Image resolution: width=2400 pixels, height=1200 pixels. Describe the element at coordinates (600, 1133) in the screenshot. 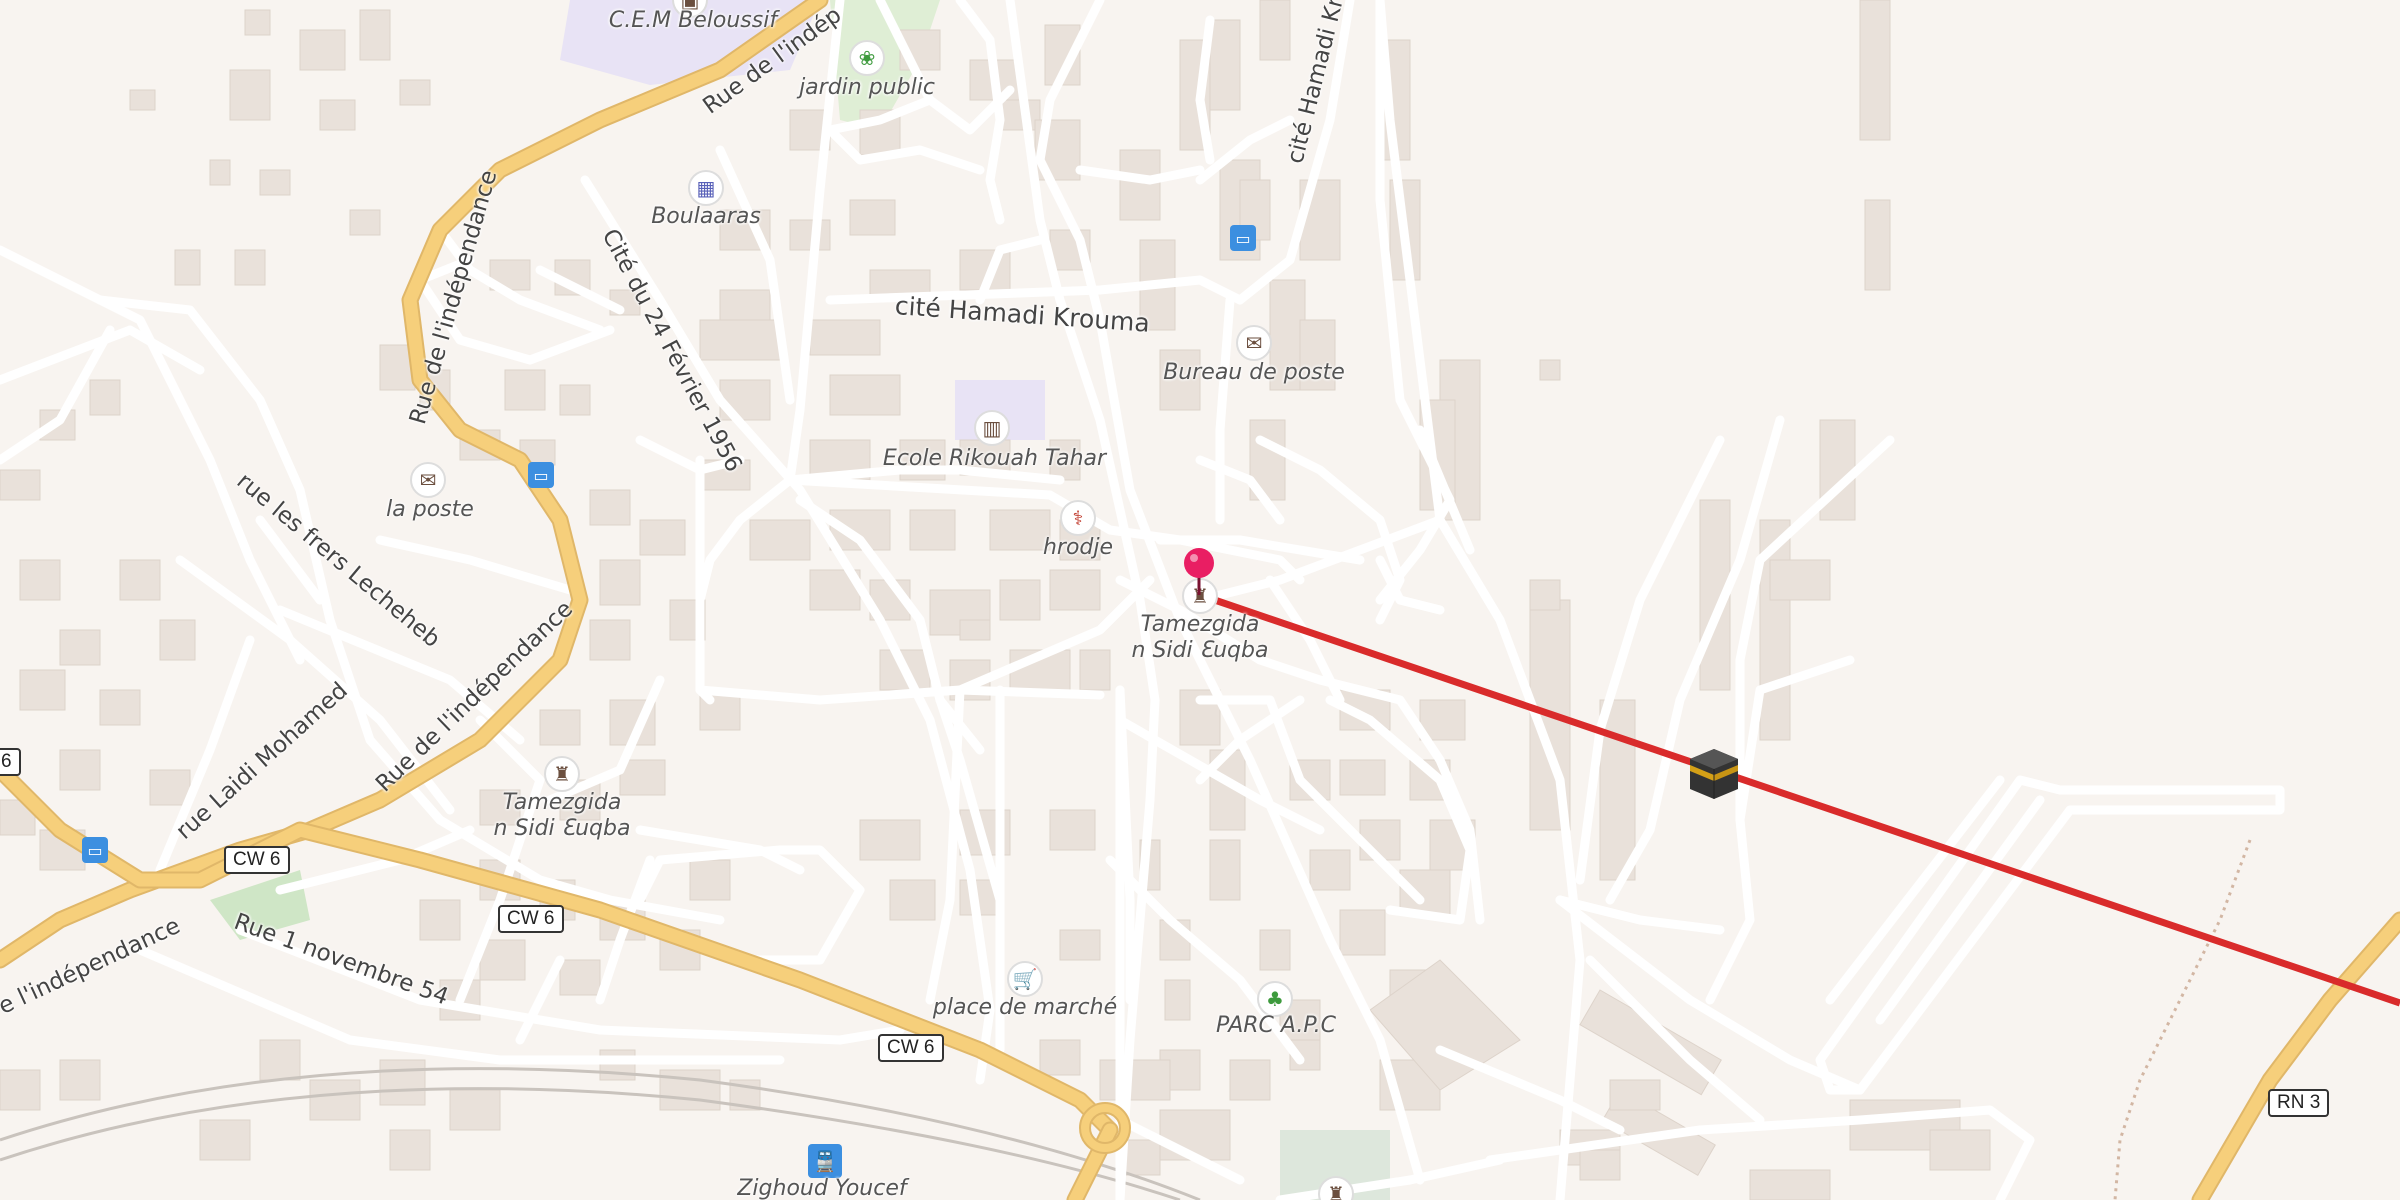

I see `railway` at that location.